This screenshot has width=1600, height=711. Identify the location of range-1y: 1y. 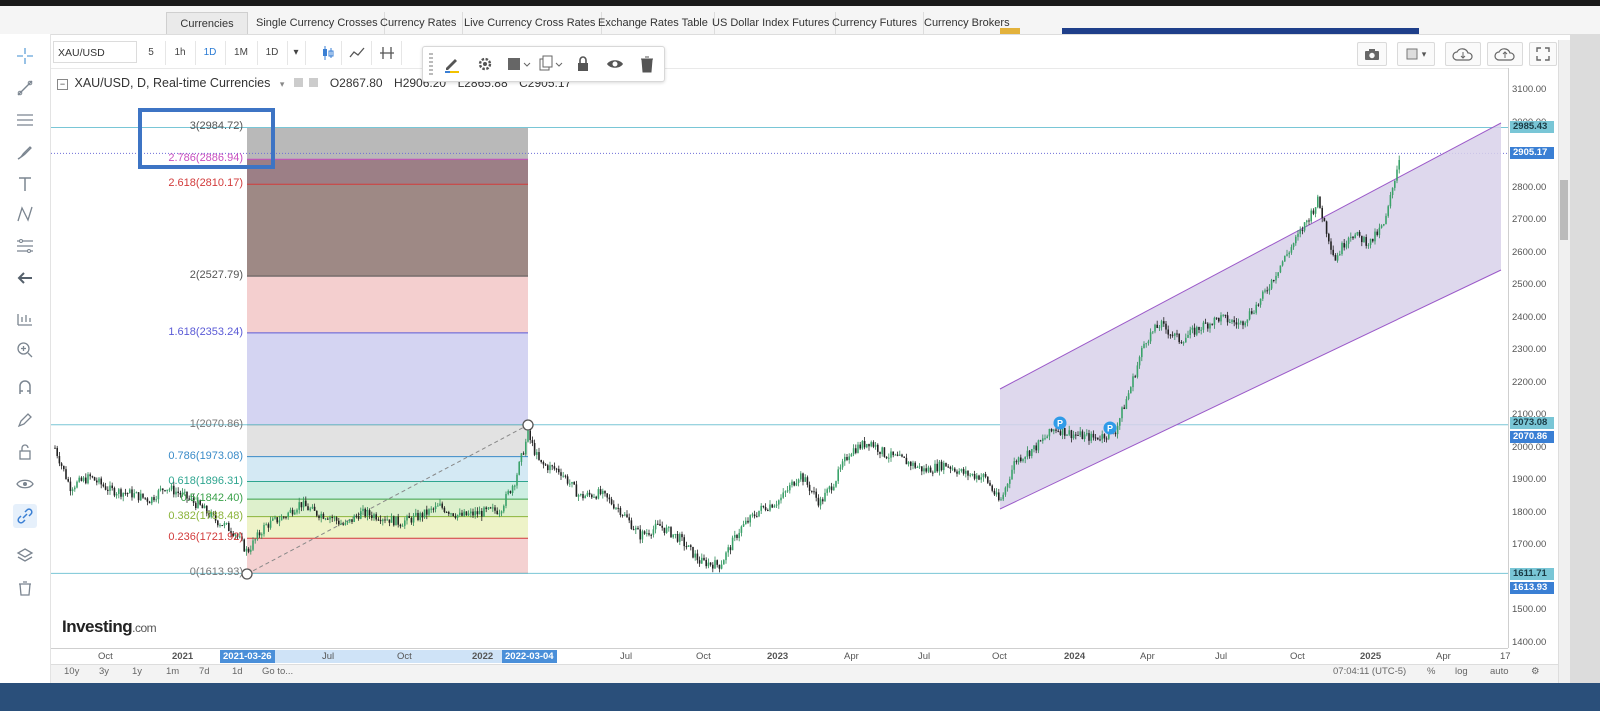
(137, 671).